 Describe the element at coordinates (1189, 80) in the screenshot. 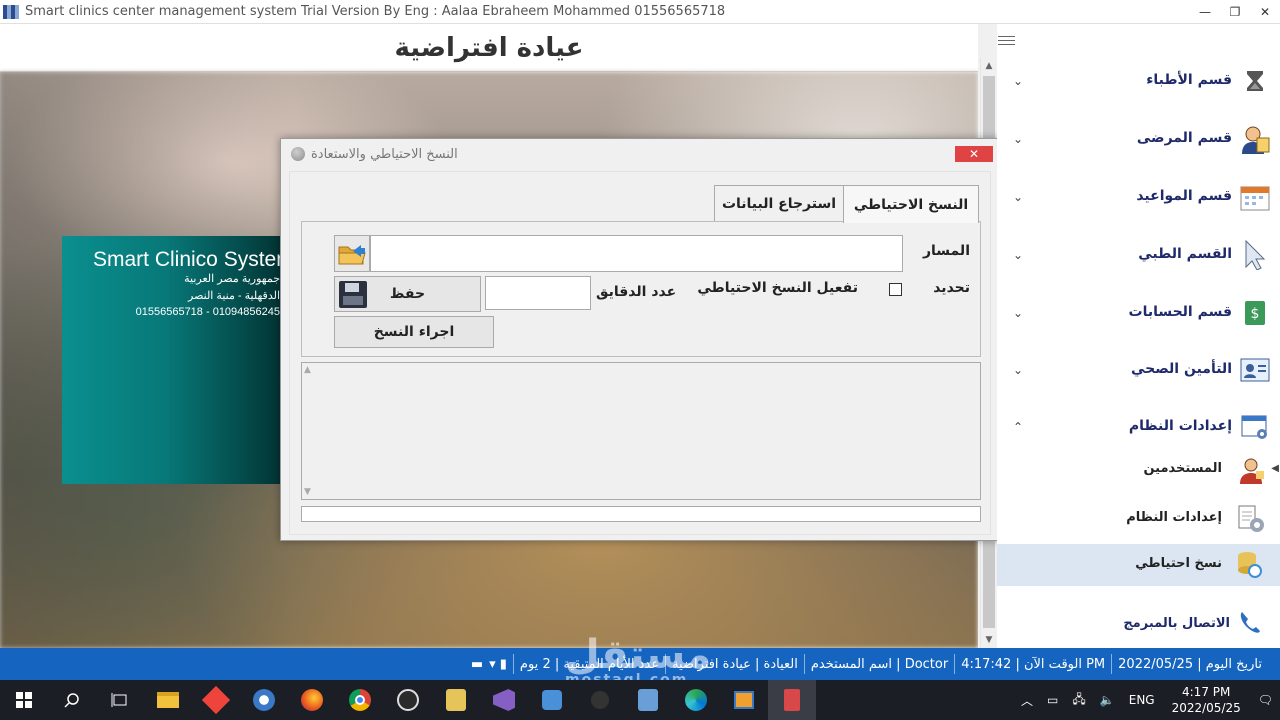

I see `sidebar-item-label: قسم الأطباء` at that location.